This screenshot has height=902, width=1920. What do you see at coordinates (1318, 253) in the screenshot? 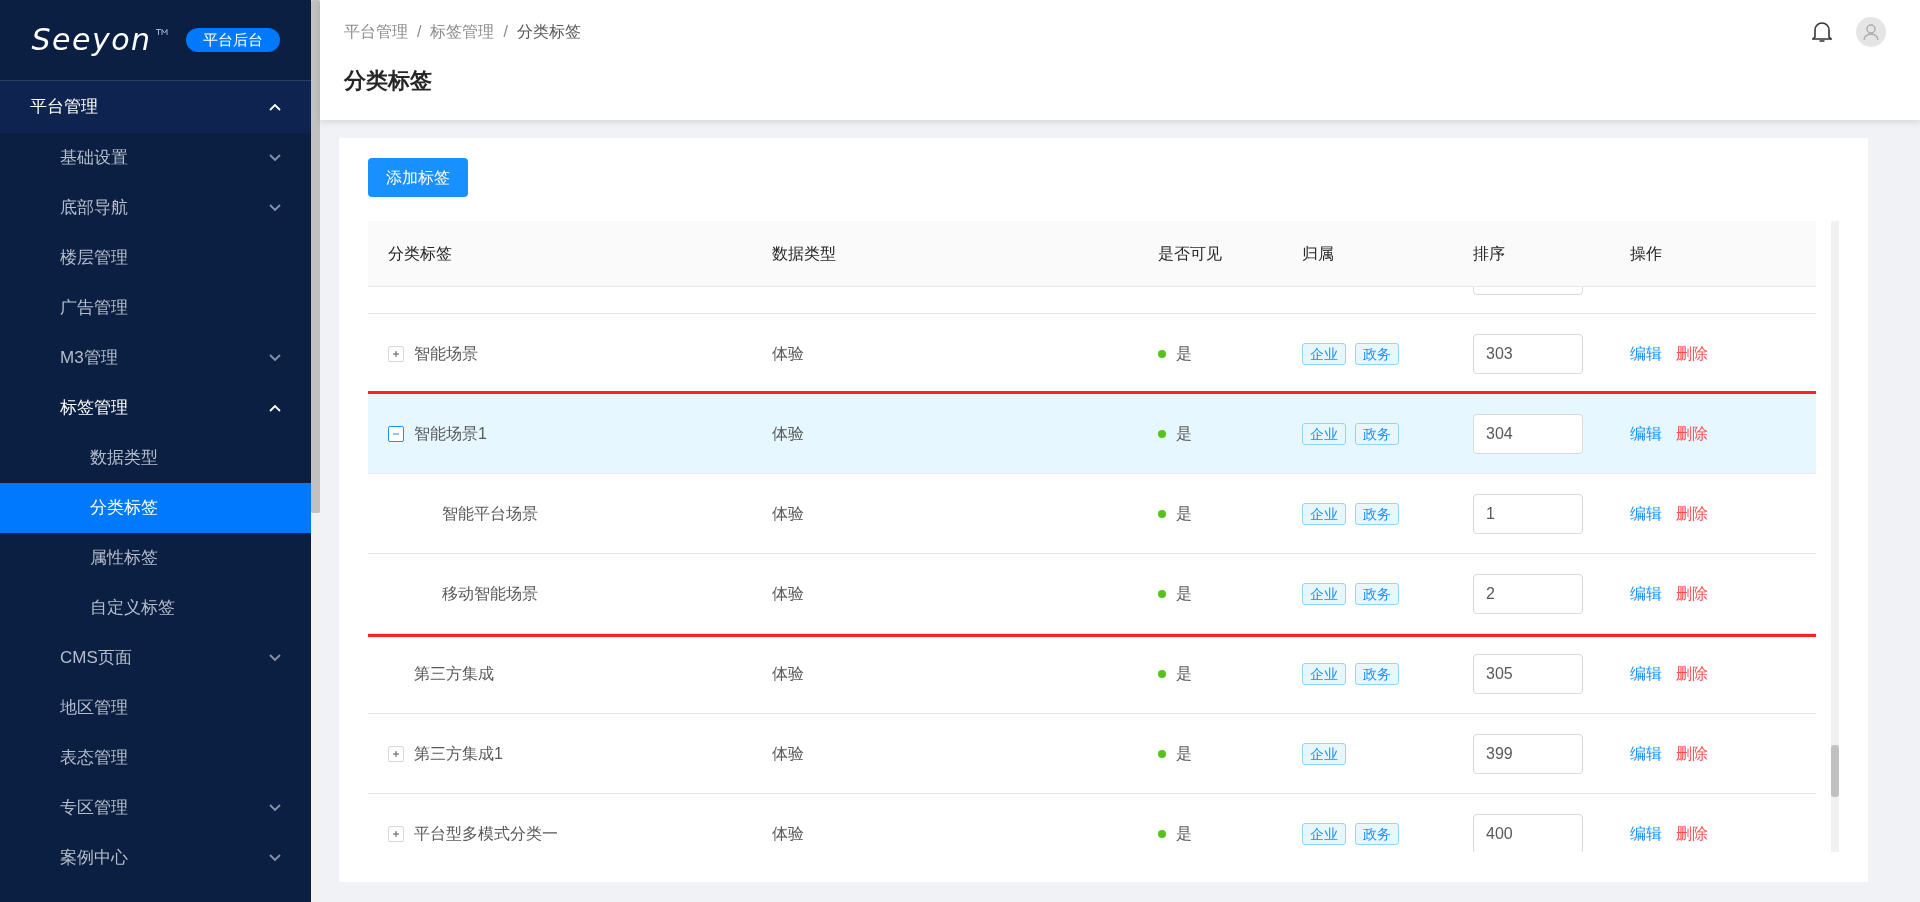
I see `column-header: 归属` at bounding box center [1318, 253].